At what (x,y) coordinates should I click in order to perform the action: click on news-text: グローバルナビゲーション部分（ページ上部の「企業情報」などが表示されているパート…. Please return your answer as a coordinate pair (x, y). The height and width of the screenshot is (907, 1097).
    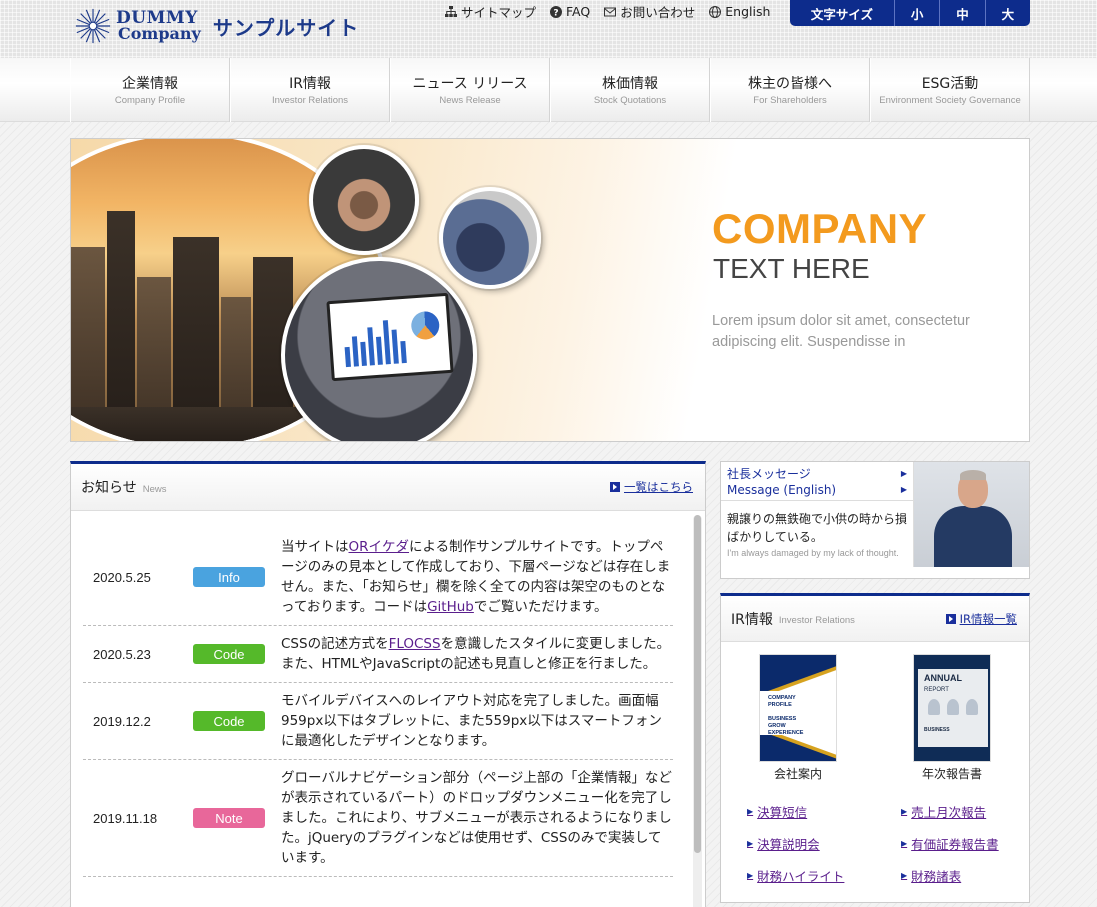
    Looking at the image, I should click on (476, 818).